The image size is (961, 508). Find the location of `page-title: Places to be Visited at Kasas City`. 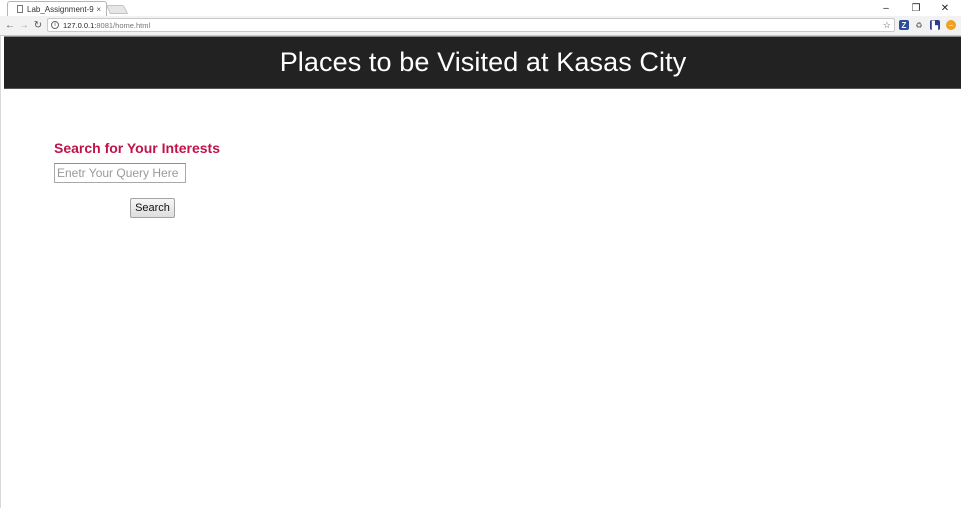

page-title: Places to be Visited at Kasas City is located at coordinates (483, 62).